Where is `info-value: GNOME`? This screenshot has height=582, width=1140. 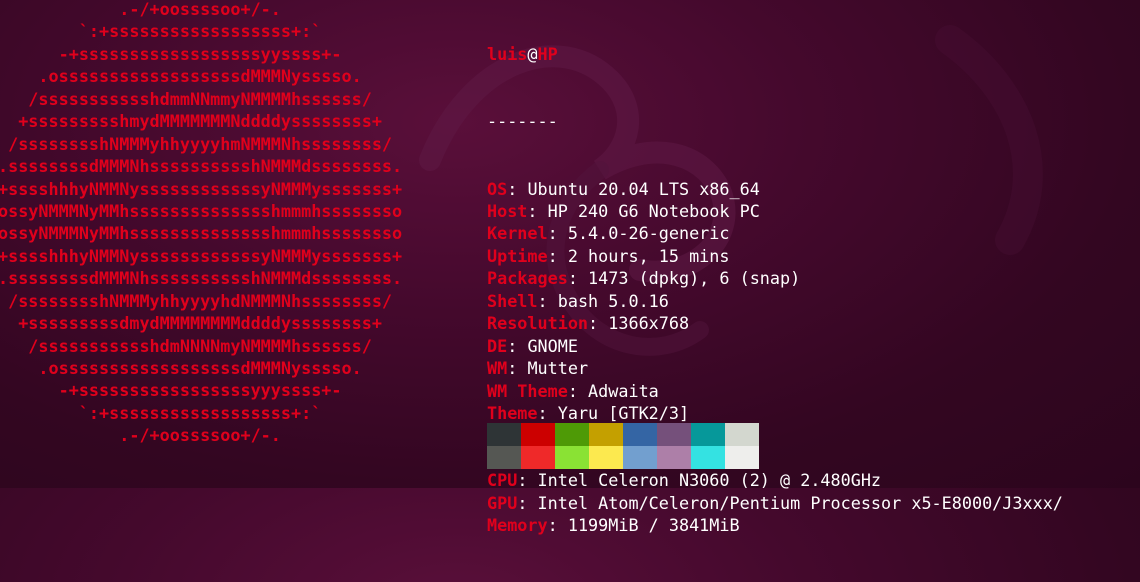 info-value: GNOME is located at coordinates (552, 345).